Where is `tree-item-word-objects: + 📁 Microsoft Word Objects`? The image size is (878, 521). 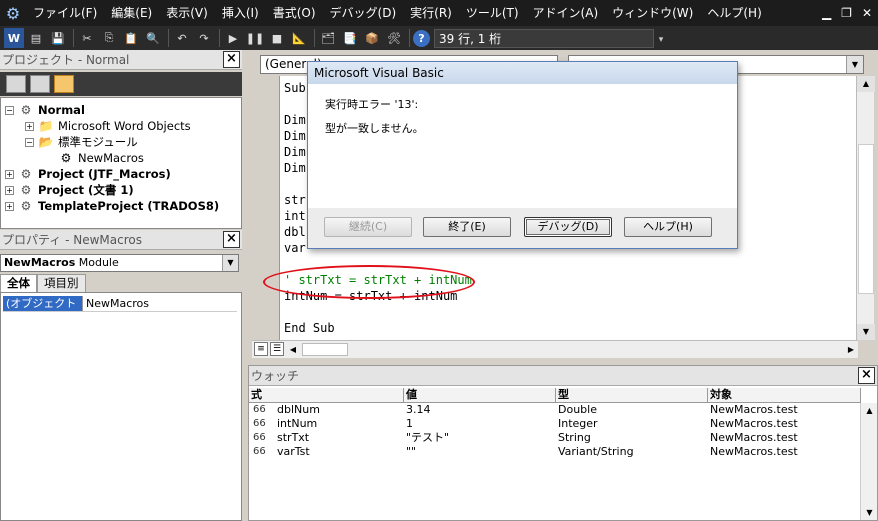 tree-item-word-objects: + 📁 Microsoft Word Objects is located at coordinates (108, 126).